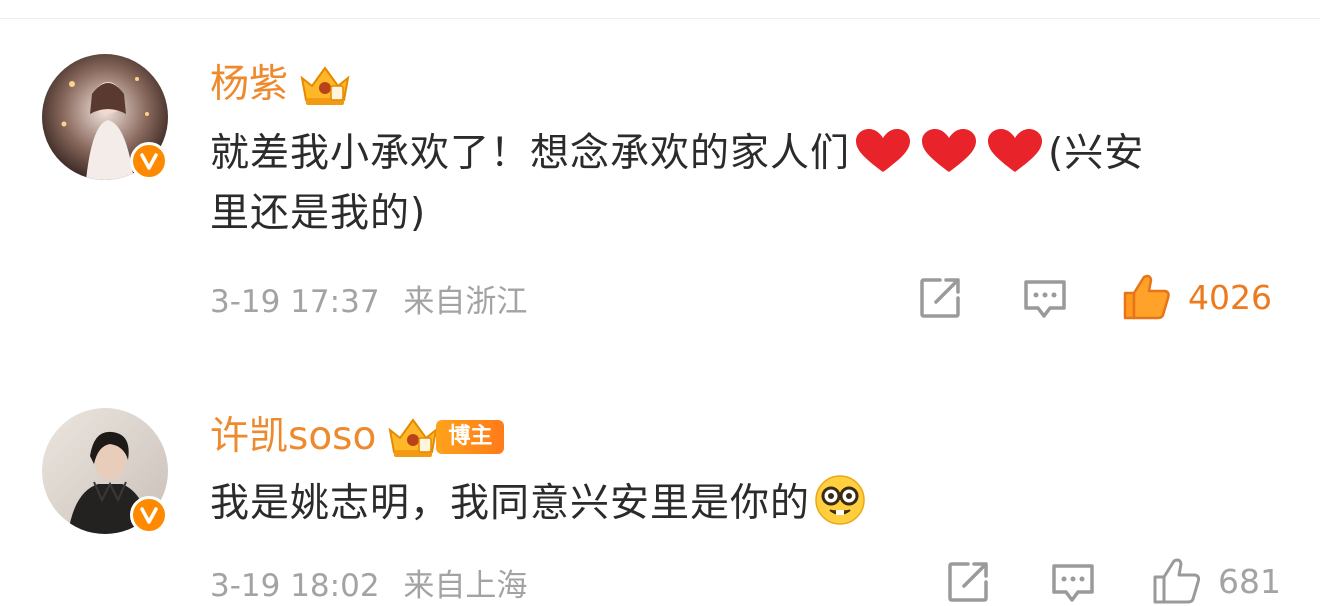 The width and height of the screenshot is (1320, 606). I want to click on comment-location: 来自浙江, so click(465, 302).